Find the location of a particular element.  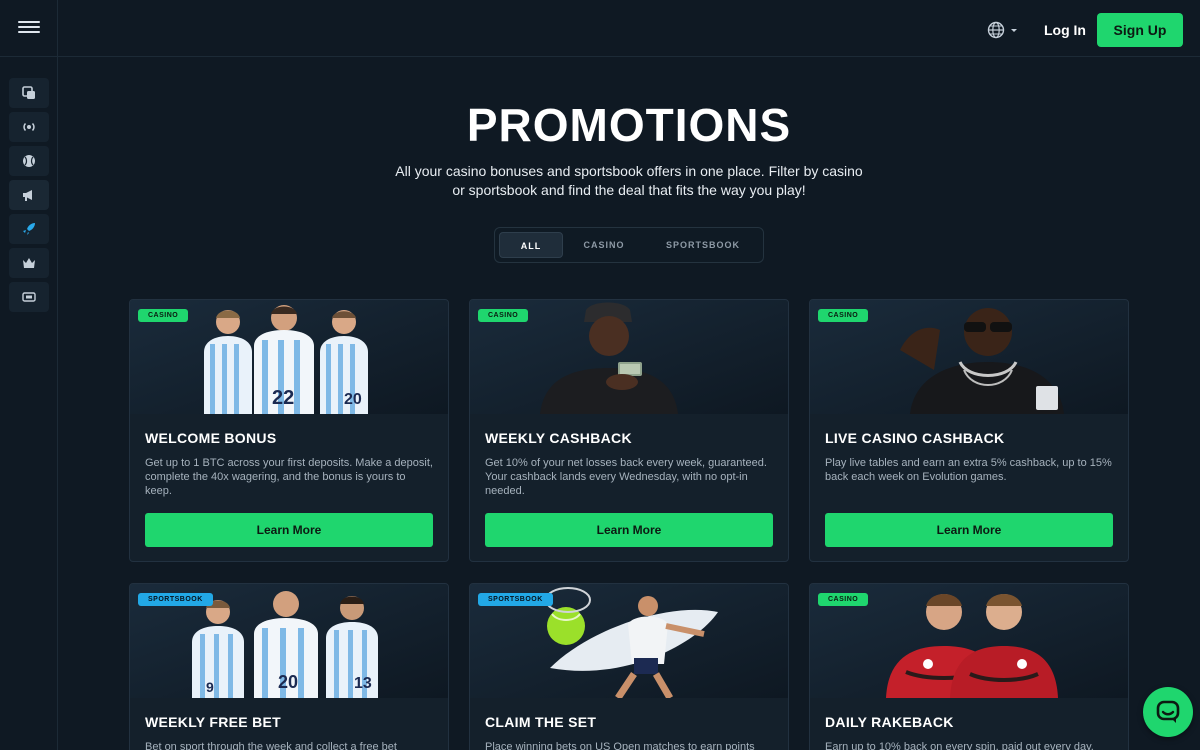

rocket-icon is located at coordinates (29, 229).